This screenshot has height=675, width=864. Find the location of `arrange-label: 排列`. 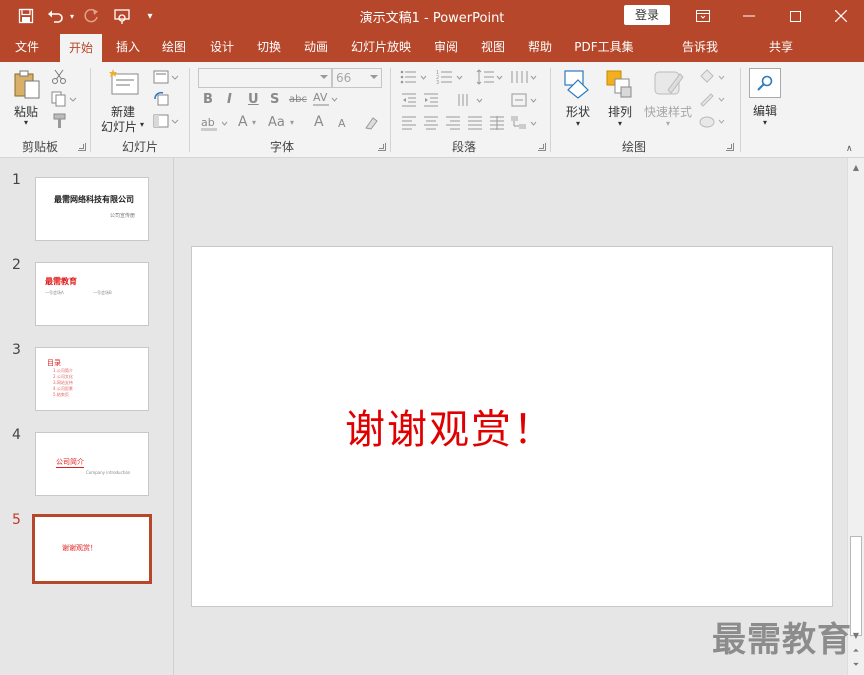

arrange-label: 排列 is located at coordinates (620, 111).